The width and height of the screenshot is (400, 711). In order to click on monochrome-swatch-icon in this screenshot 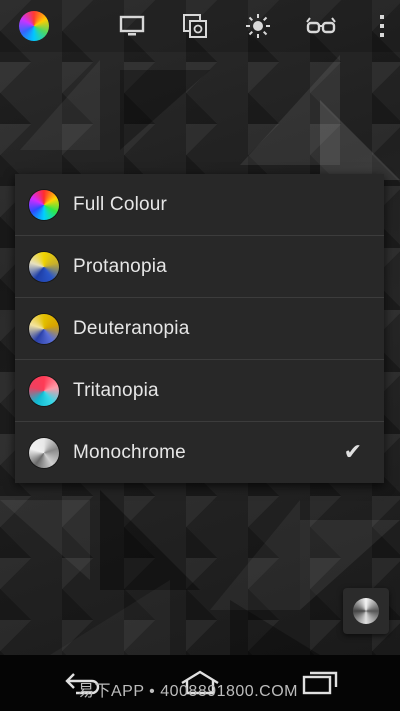, I will do `click(44, 453)`.